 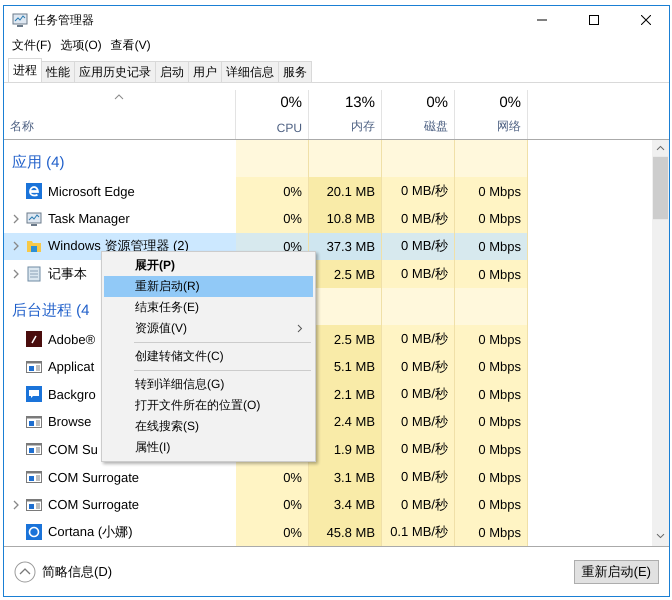 I want to click on group-heading: 应用 (4), so click(x=38, y=162).